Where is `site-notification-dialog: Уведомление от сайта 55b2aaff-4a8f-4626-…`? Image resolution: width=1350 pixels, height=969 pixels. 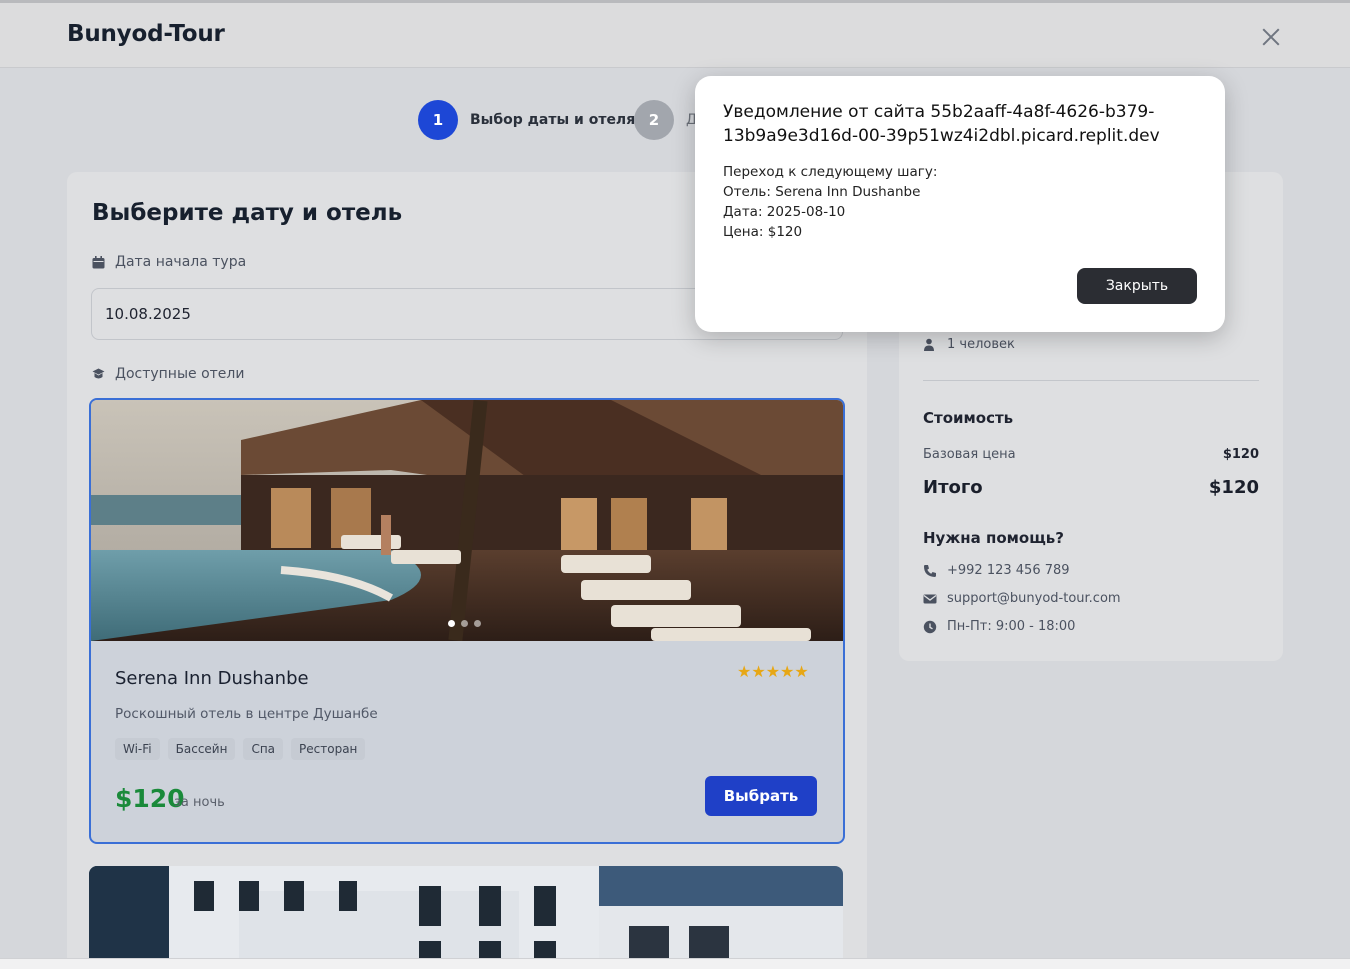
site-notification-dialog: Уведомление от сайта 55b2aaff-4a8f-4626-… is located at coordinates (960, 204).